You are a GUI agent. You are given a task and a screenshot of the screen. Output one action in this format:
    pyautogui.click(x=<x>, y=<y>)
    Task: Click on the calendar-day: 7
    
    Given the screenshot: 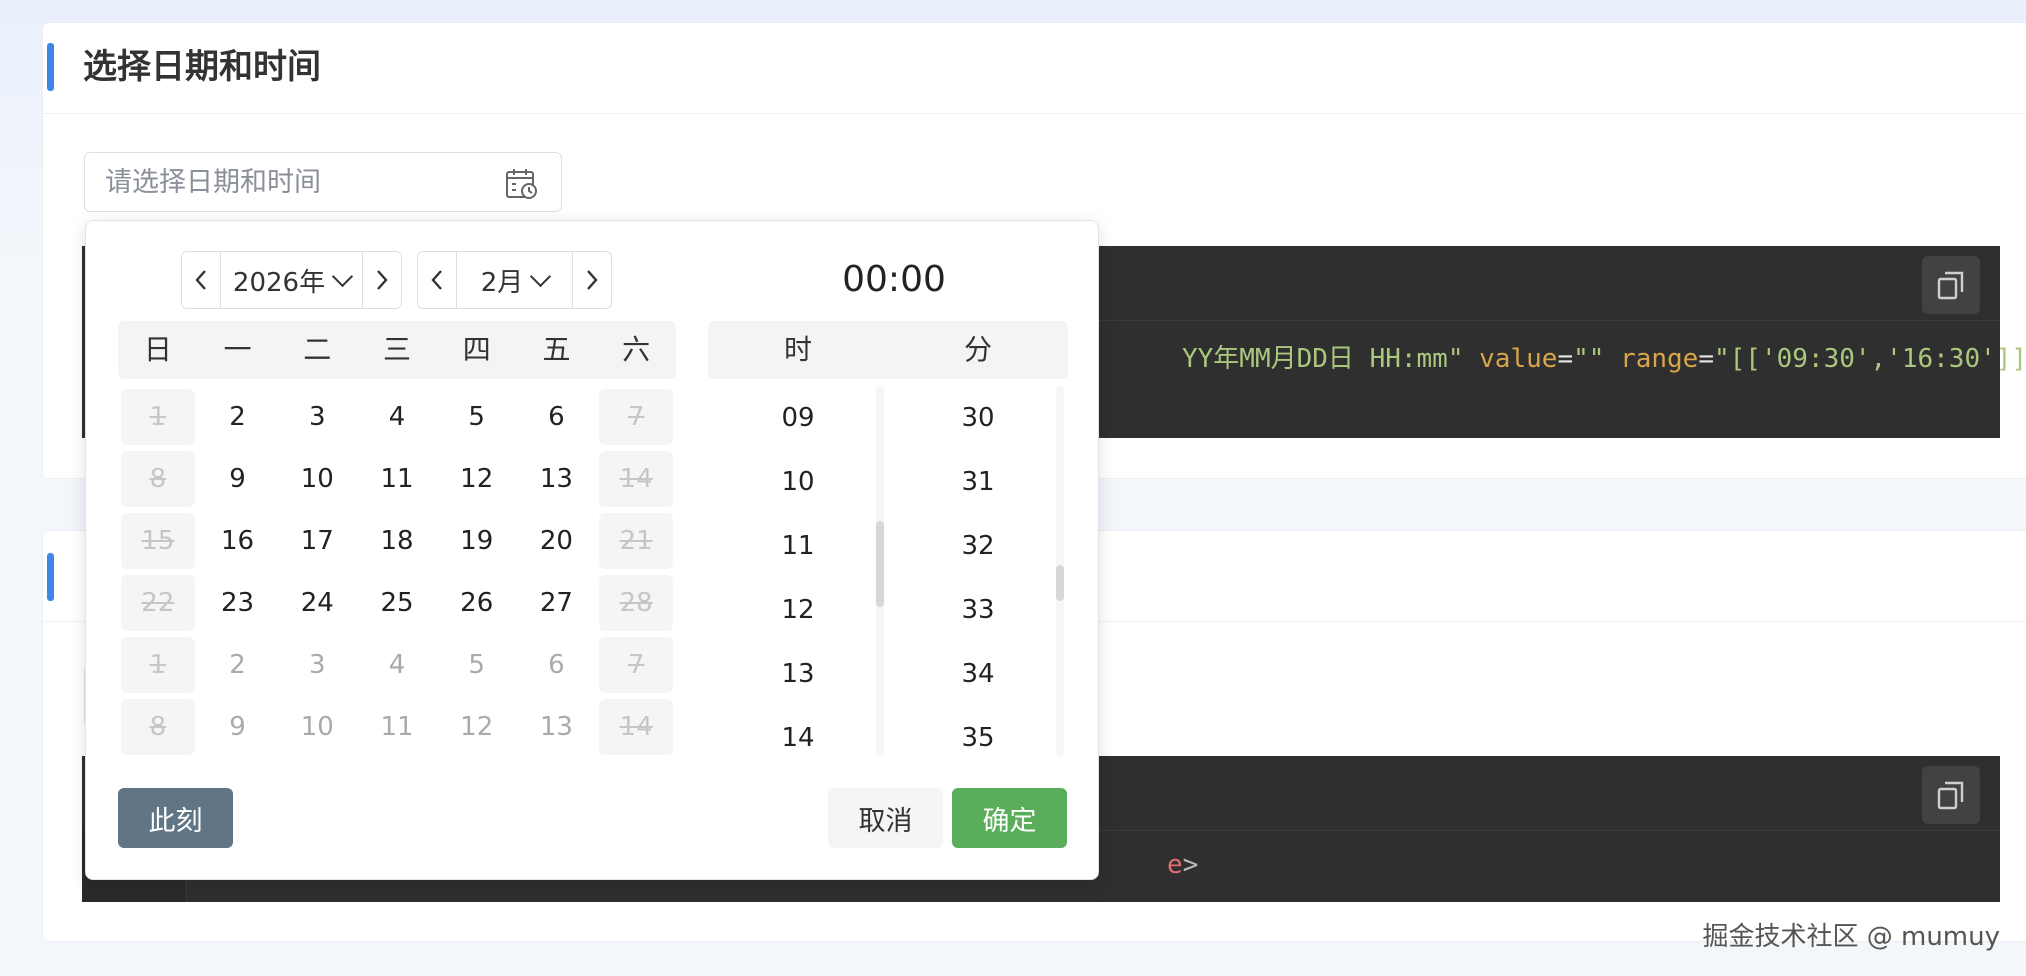 What is the action you would take?
    pyautogui.click(x=636, y=417)
    